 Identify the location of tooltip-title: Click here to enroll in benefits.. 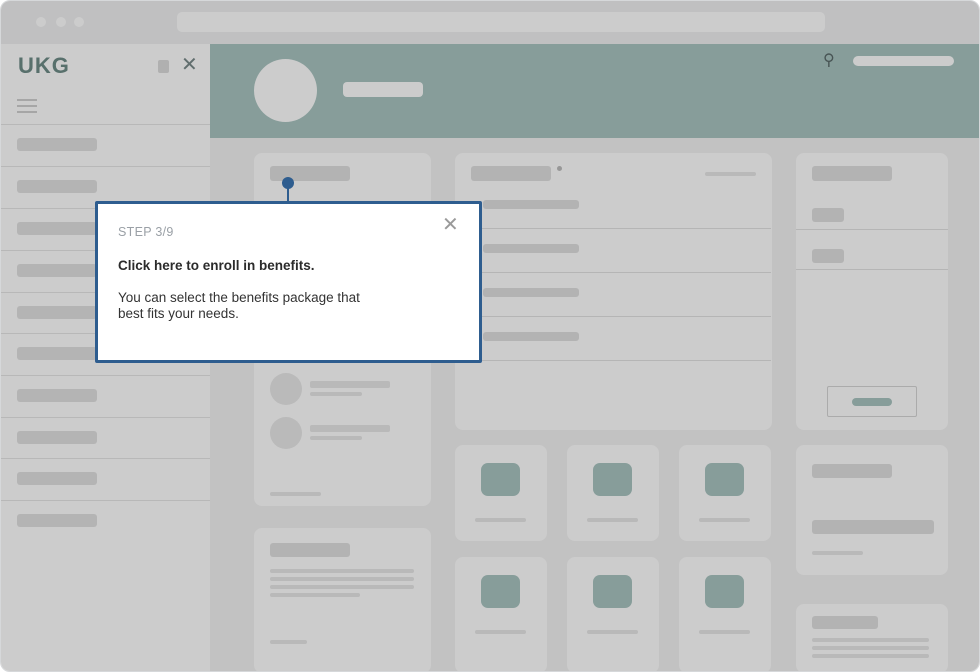
(216, 265).